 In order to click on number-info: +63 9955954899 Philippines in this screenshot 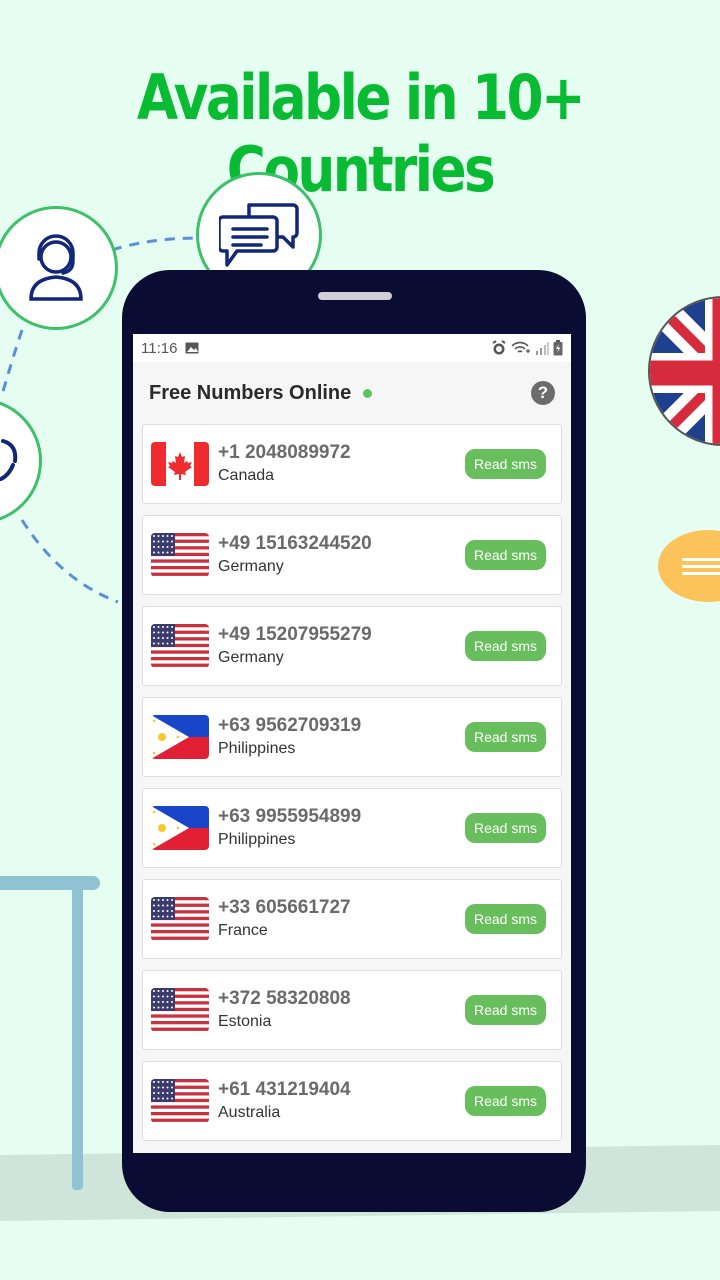, I will do `click(289, 828)`.